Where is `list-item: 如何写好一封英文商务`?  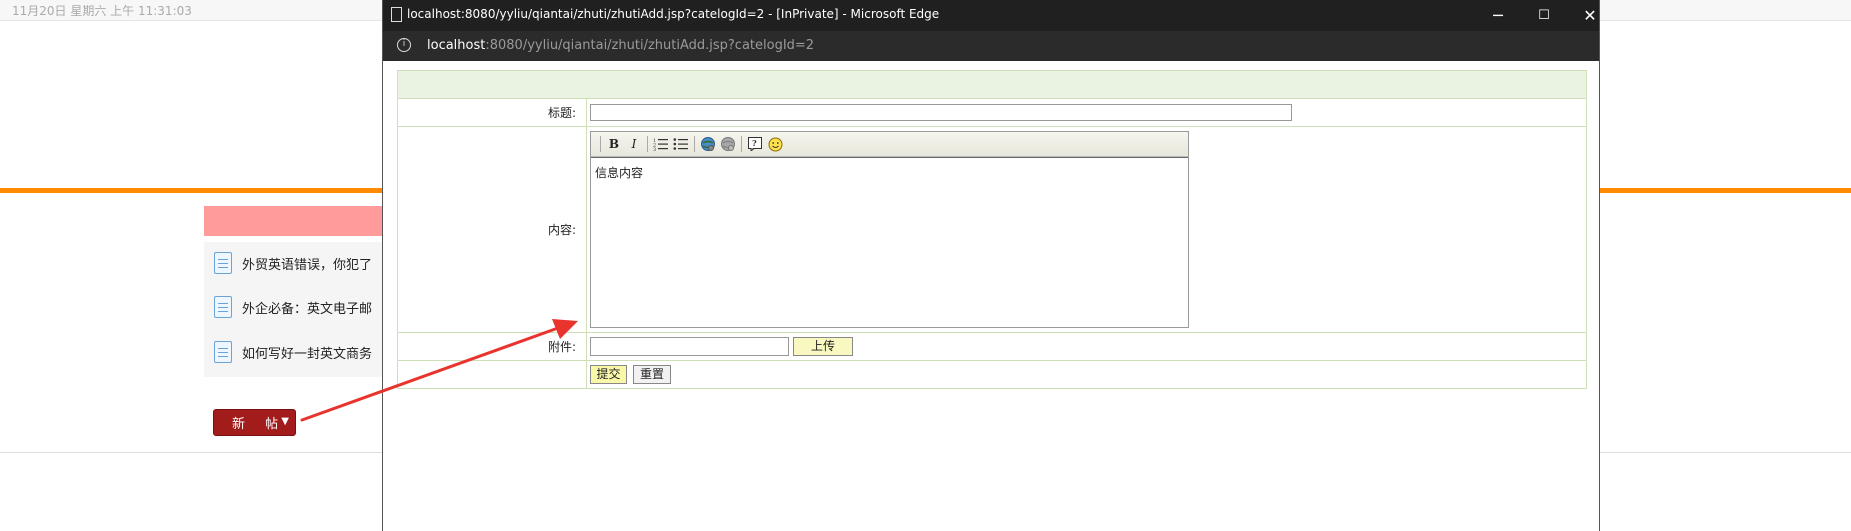 list-item: 如何写好一封英文商务 is located at coordinates (293, 352).